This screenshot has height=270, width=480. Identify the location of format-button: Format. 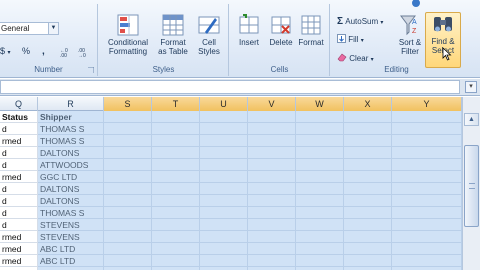
(311, 40).